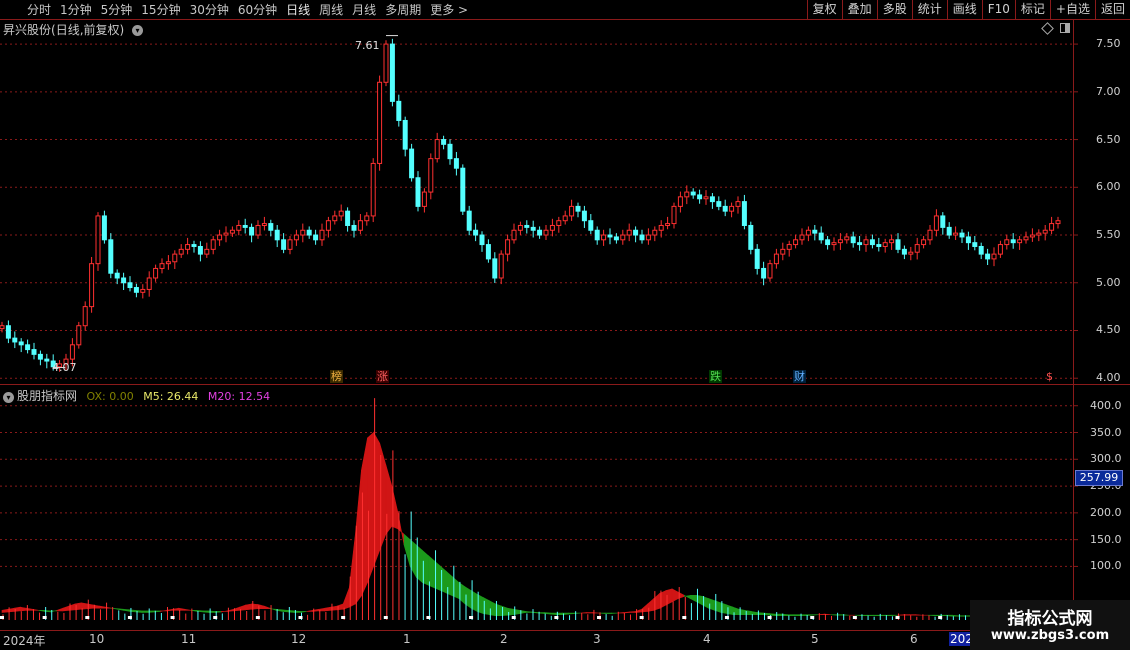  Describe the element at coordinates (1047, 28) in the screenshot. I see `diamond-icon` at that location.